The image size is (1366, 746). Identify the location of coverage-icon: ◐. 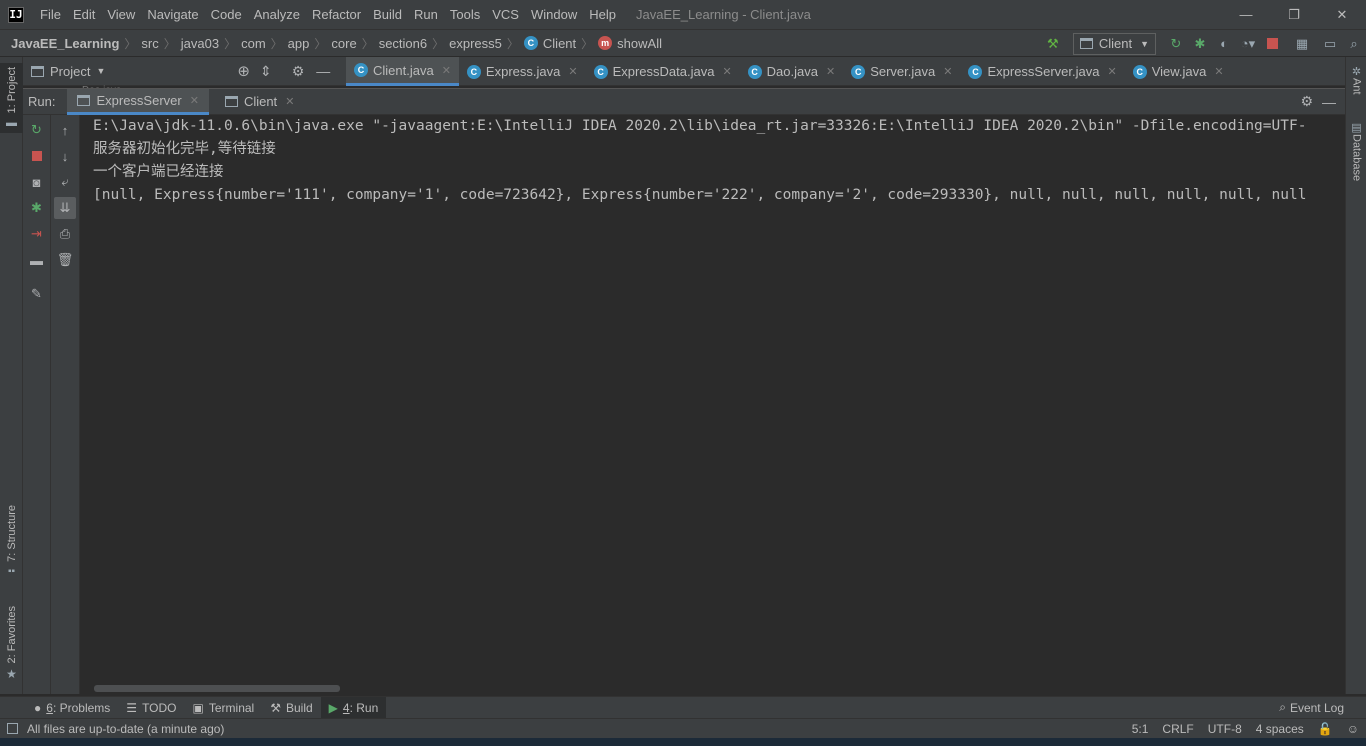
(1224, 44).